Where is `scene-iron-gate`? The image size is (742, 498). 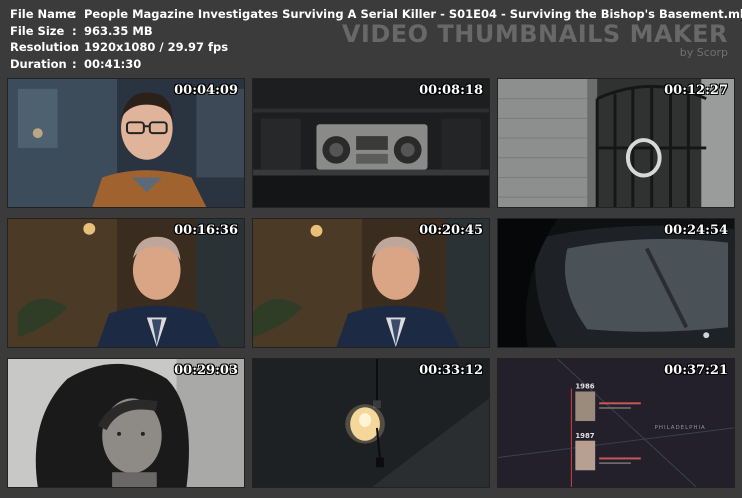 scene-iron-gate is located at coordinates (616, 143).